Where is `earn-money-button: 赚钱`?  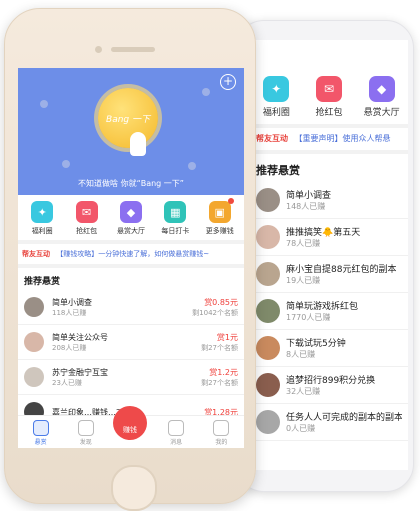 earn-money-button: 赚钱 is located at coordinates (130, 423).